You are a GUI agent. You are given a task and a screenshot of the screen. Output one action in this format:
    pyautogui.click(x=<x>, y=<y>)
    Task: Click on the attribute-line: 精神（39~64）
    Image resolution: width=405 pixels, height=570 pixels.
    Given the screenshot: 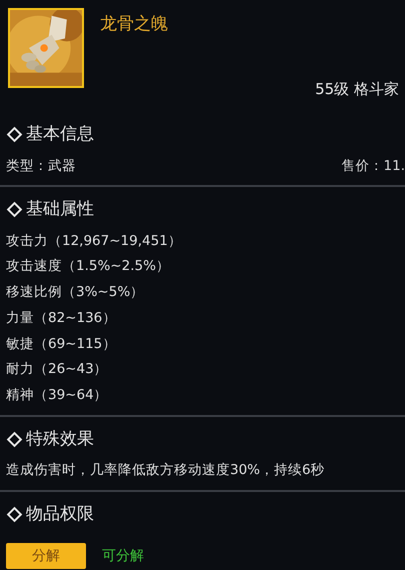 What is the action you would take?
    pyautogui.click(x=57, y=395)
    